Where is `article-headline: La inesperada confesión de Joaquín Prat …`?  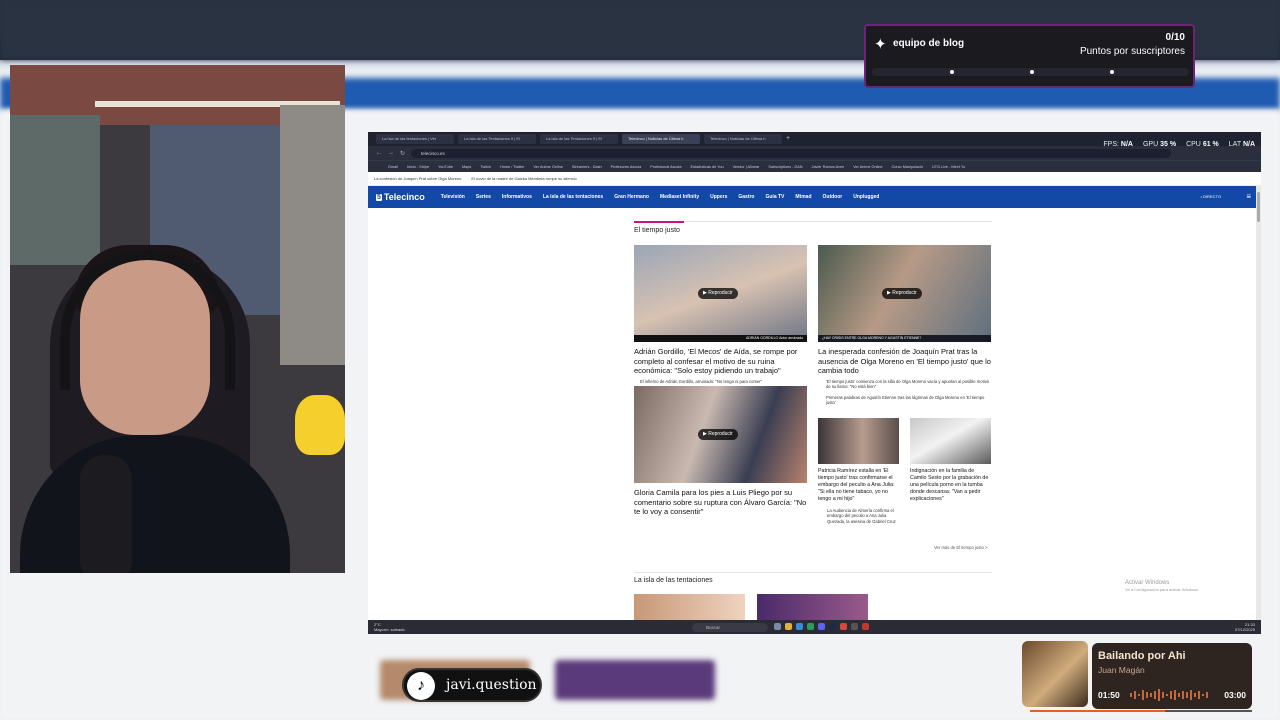 article-headline: La inesperada confesión de Joaquín Prat … is located at coordinates (904, 361).